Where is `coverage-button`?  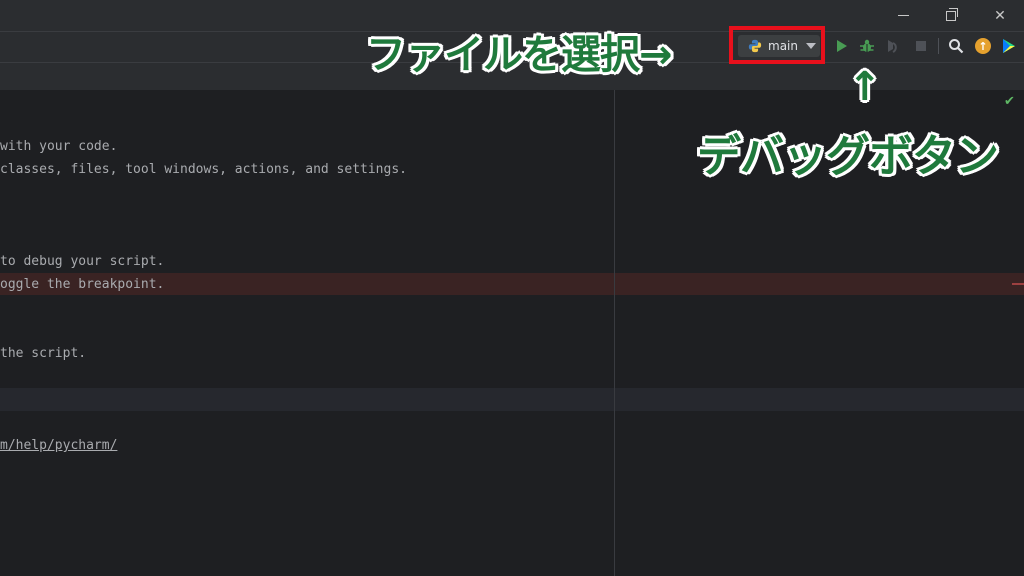 coverage-button is located at coordinates (893, 46).